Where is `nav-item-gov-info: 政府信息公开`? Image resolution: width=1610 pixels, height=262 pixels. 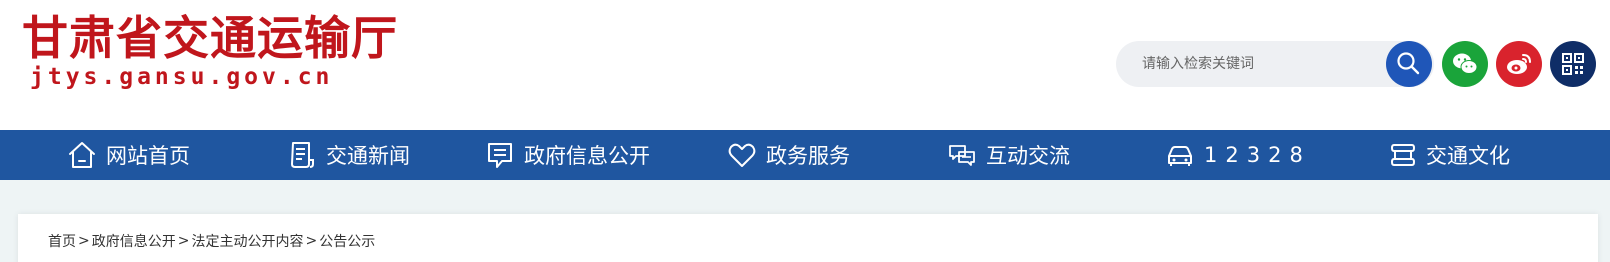 nav-item-gov-info: 政府信息公开 is located at coordinates (567, 155).